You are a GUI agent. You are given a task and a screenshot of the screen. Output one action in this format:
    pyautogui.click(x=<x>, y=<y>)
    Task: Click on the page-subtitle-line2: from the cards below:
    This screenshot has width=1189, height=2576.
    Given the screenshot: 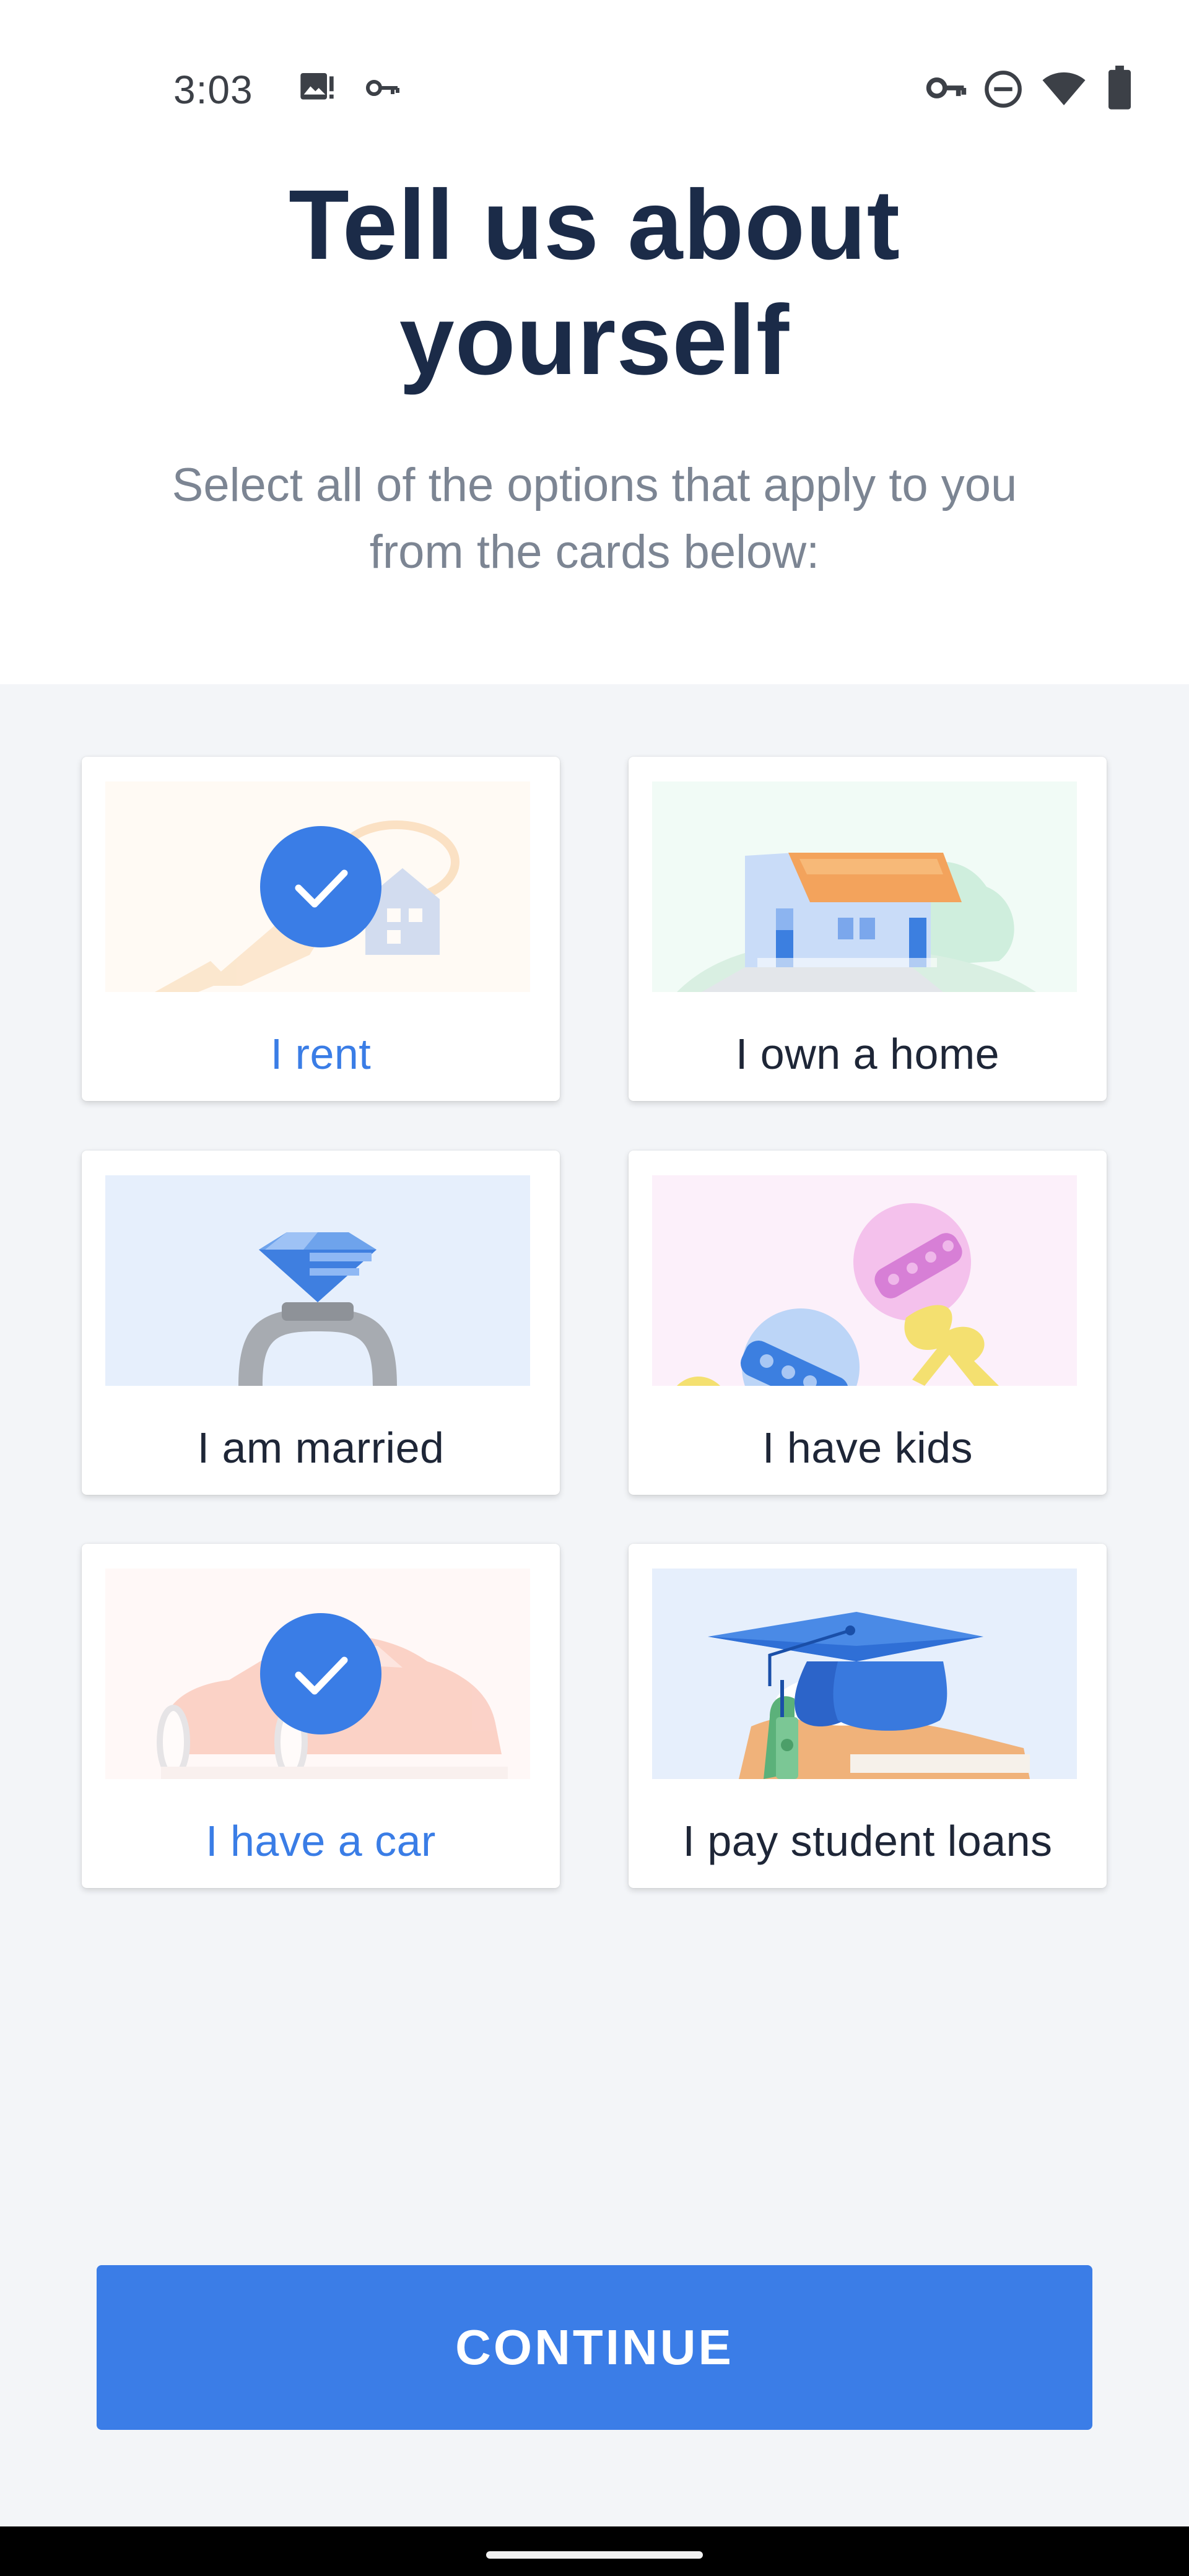 What is the action you would take?
    pyautogui.click(x=594, y=552)
    